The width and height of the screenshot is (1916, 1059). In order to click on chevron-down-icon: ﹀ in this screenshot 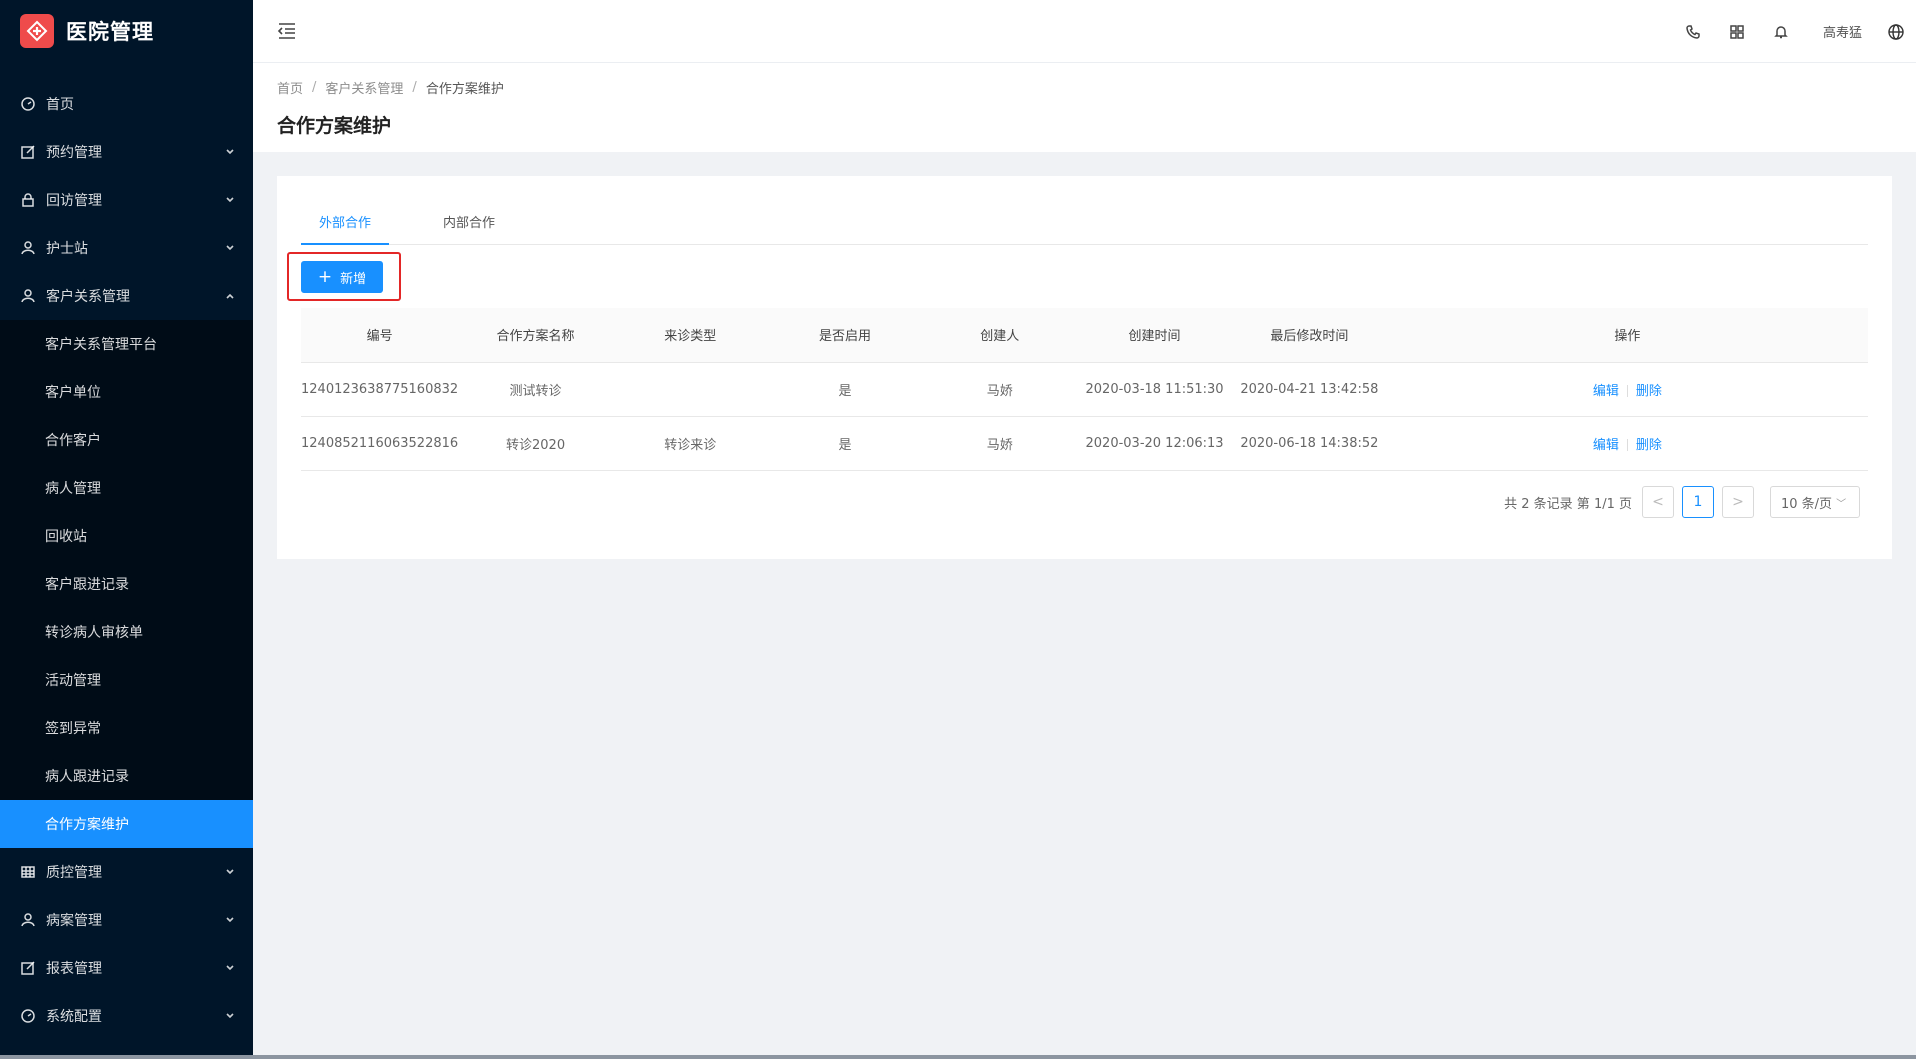, I will do `click(1841, 504)`.